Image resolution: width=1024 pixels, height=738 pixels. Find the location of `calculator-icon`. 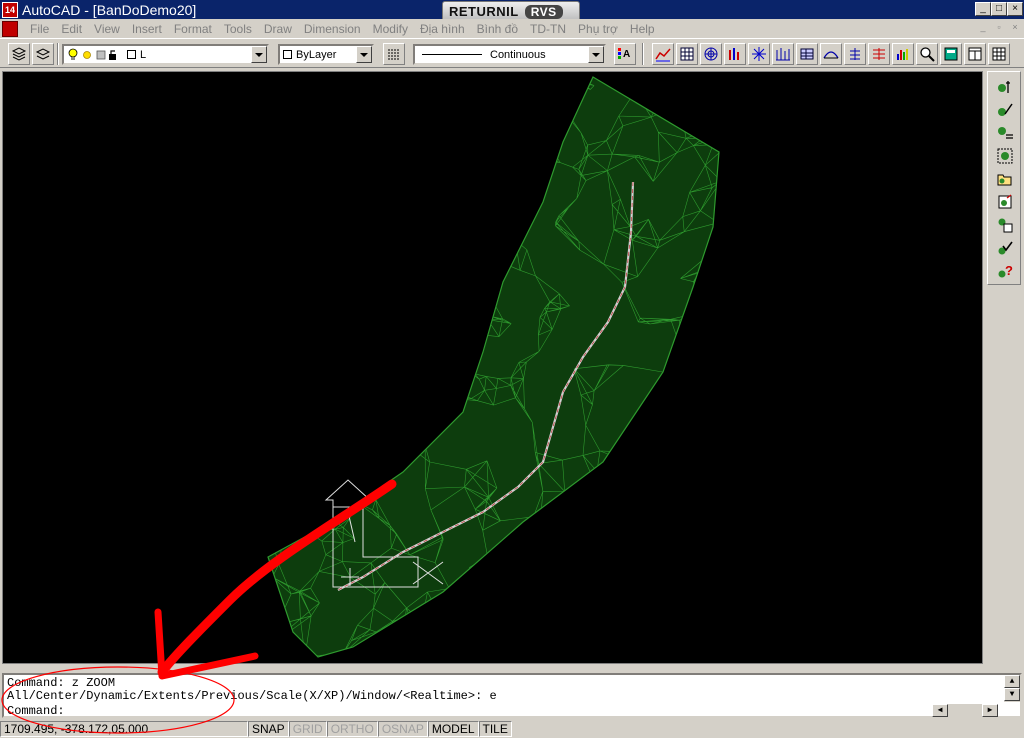

calculator-icon is located at coordinates (951, 54).